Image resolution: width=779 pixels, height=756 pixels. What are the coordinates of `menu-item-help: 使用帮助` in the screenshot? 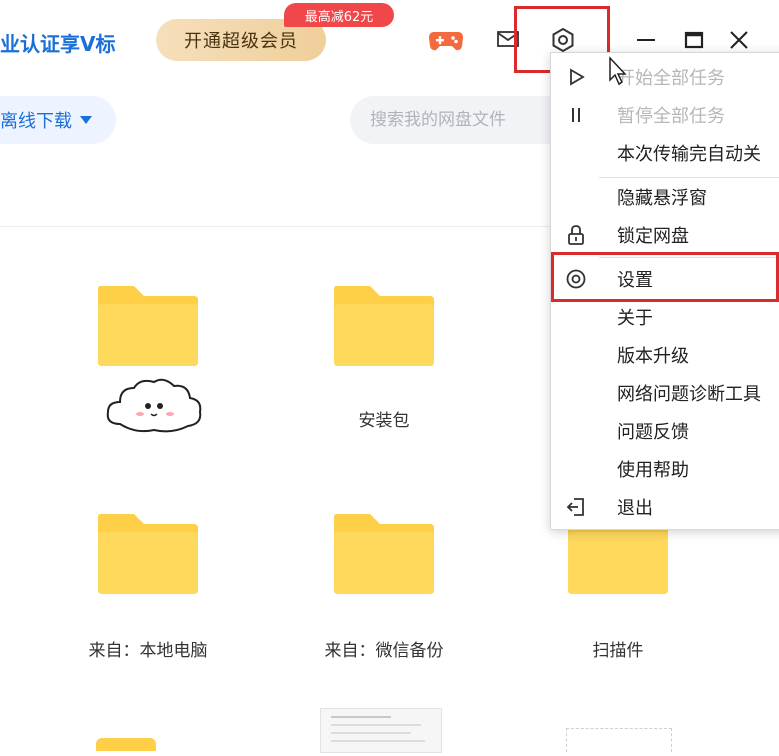 It's located at (665, 469).